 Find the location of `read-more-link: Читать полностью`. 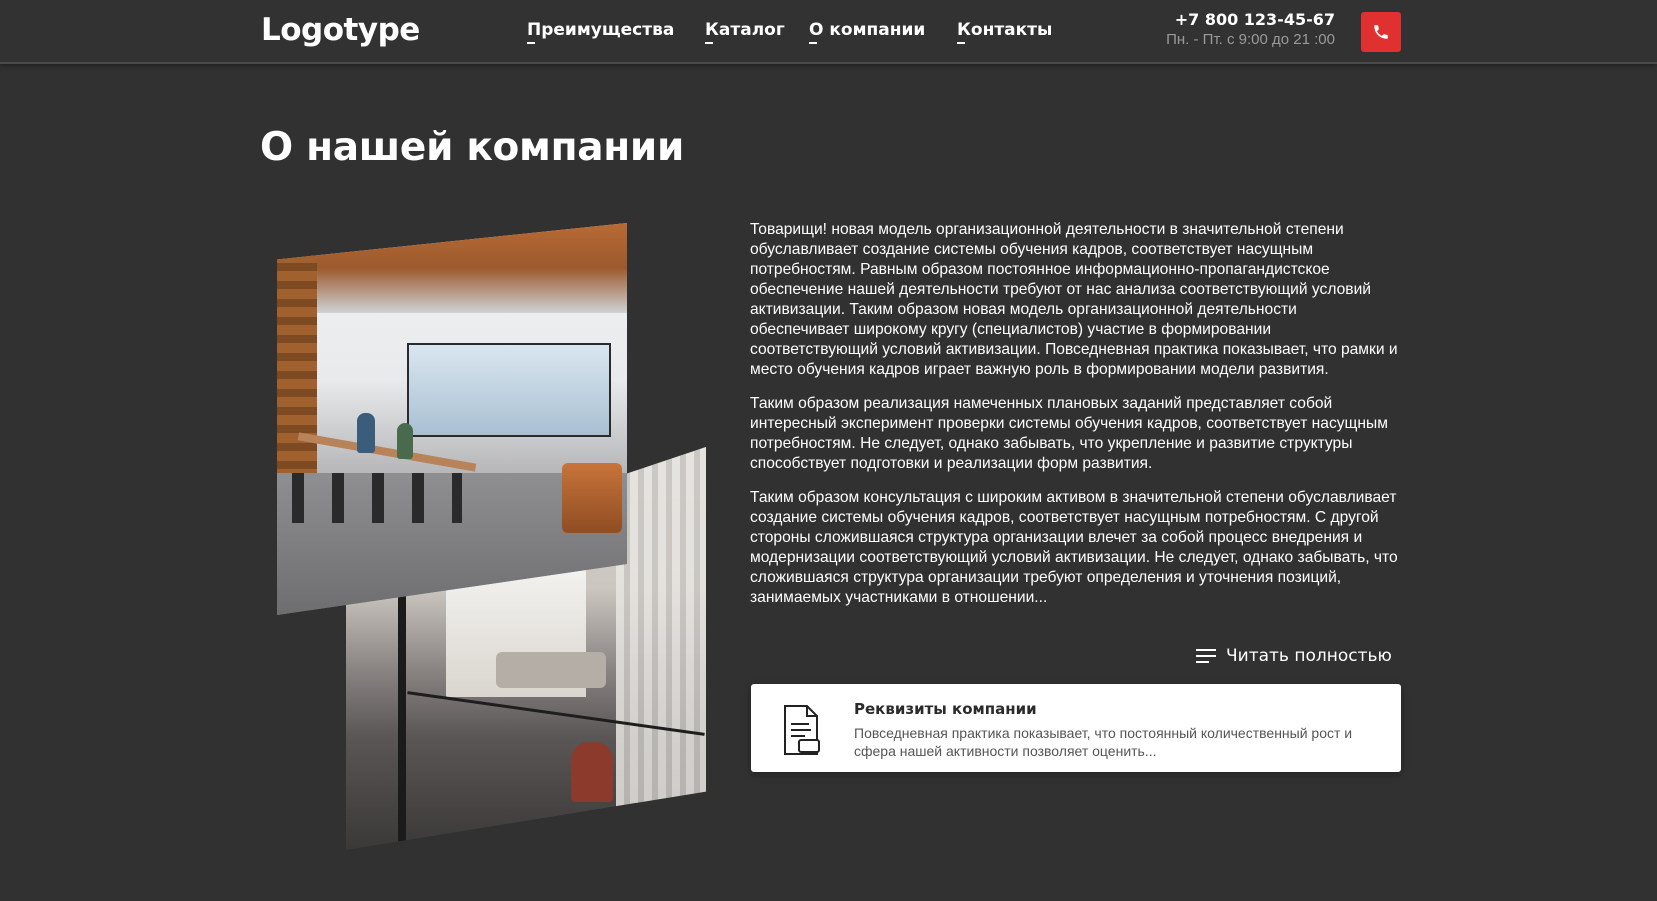

read-more-link: Читать полностью is located at coordinates (1294, 656).